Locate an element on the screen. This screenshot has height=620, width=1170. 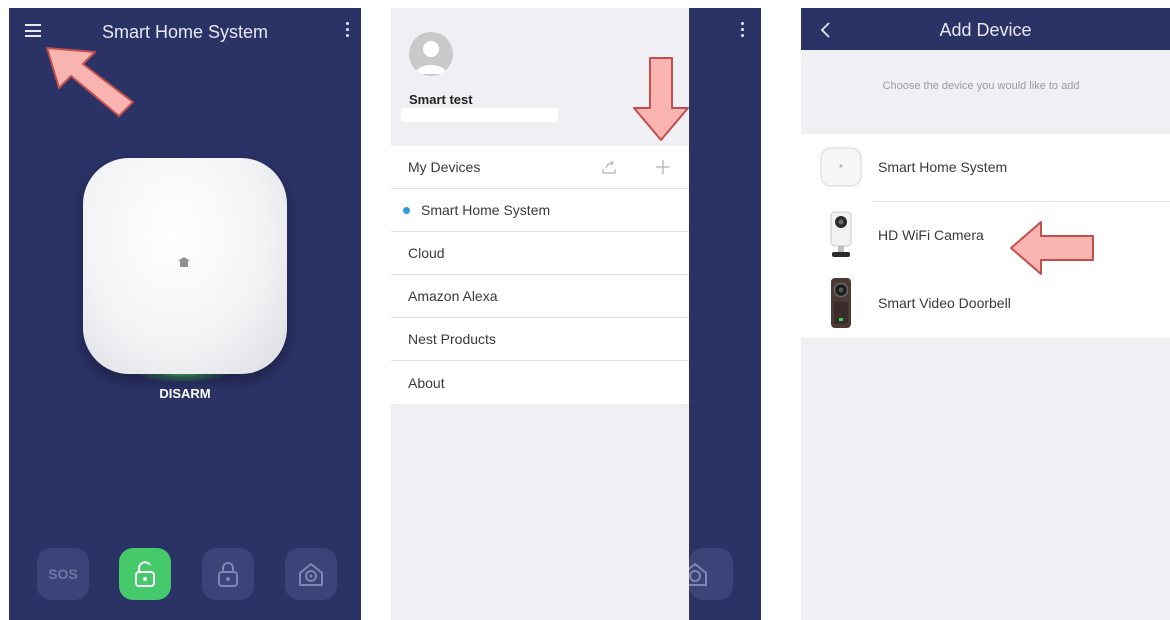
doorbell-thumbnail-icon is located at coordinates (841, 303).